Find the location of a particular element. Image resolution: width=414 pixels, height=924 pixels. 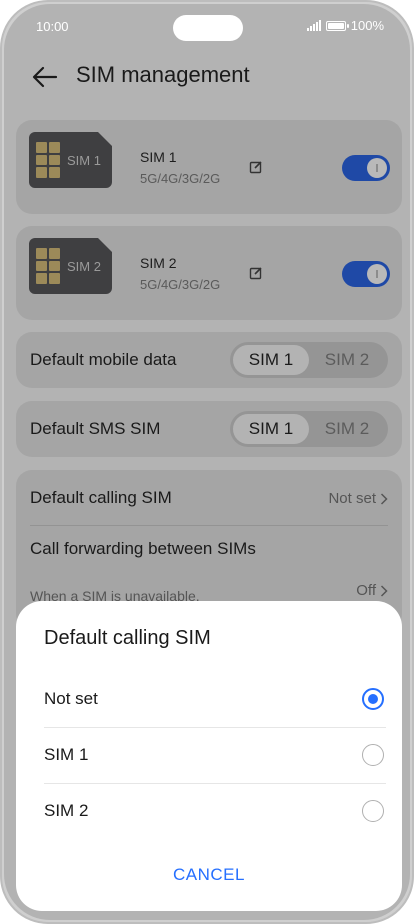

default-mobile-data-label: Default mobile data is located at coordinates (103, 359).